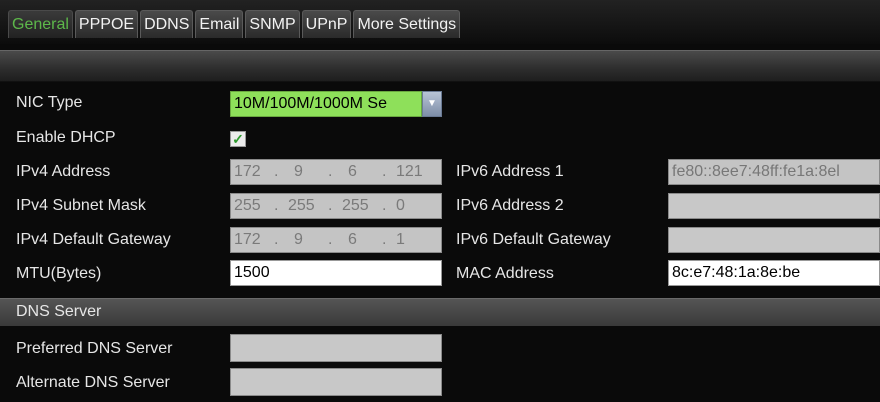 Image resolution: width=880 pixels, height=402 pixels. What do you see at coordinates (409, 171) in the screenshot?
I see `ipv4-address-octet-4: 121` at bounding box center [409, 171].